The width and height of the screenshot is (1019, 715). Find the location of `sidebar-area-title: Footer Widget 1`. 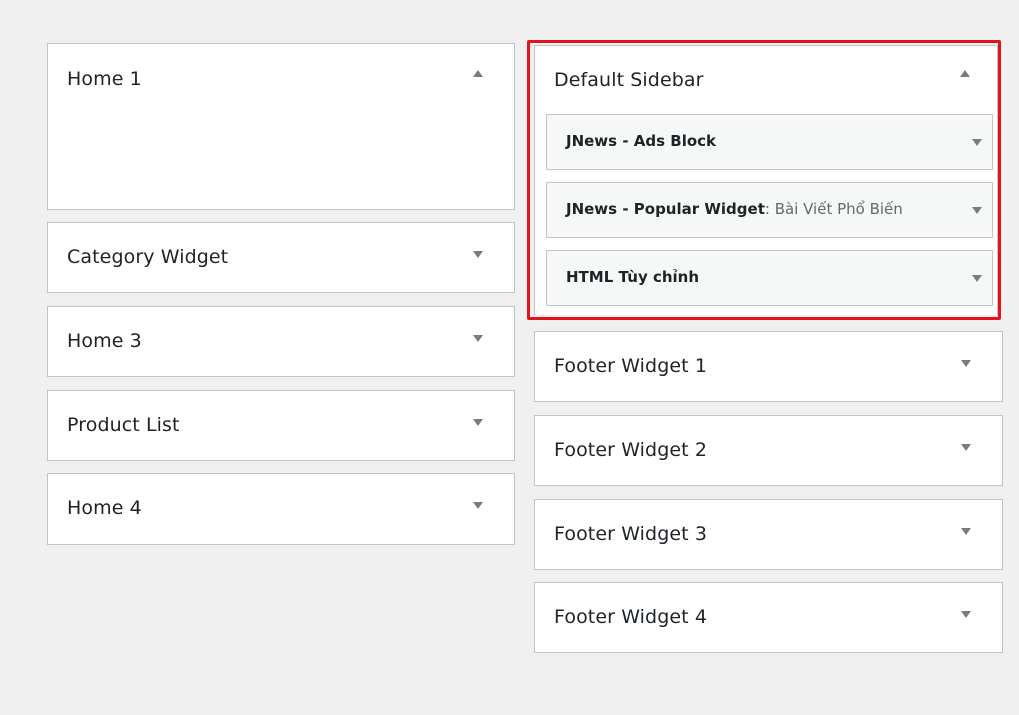

sidebar-area-title: Footer Widget 1 is located at coordinates (630, 366).